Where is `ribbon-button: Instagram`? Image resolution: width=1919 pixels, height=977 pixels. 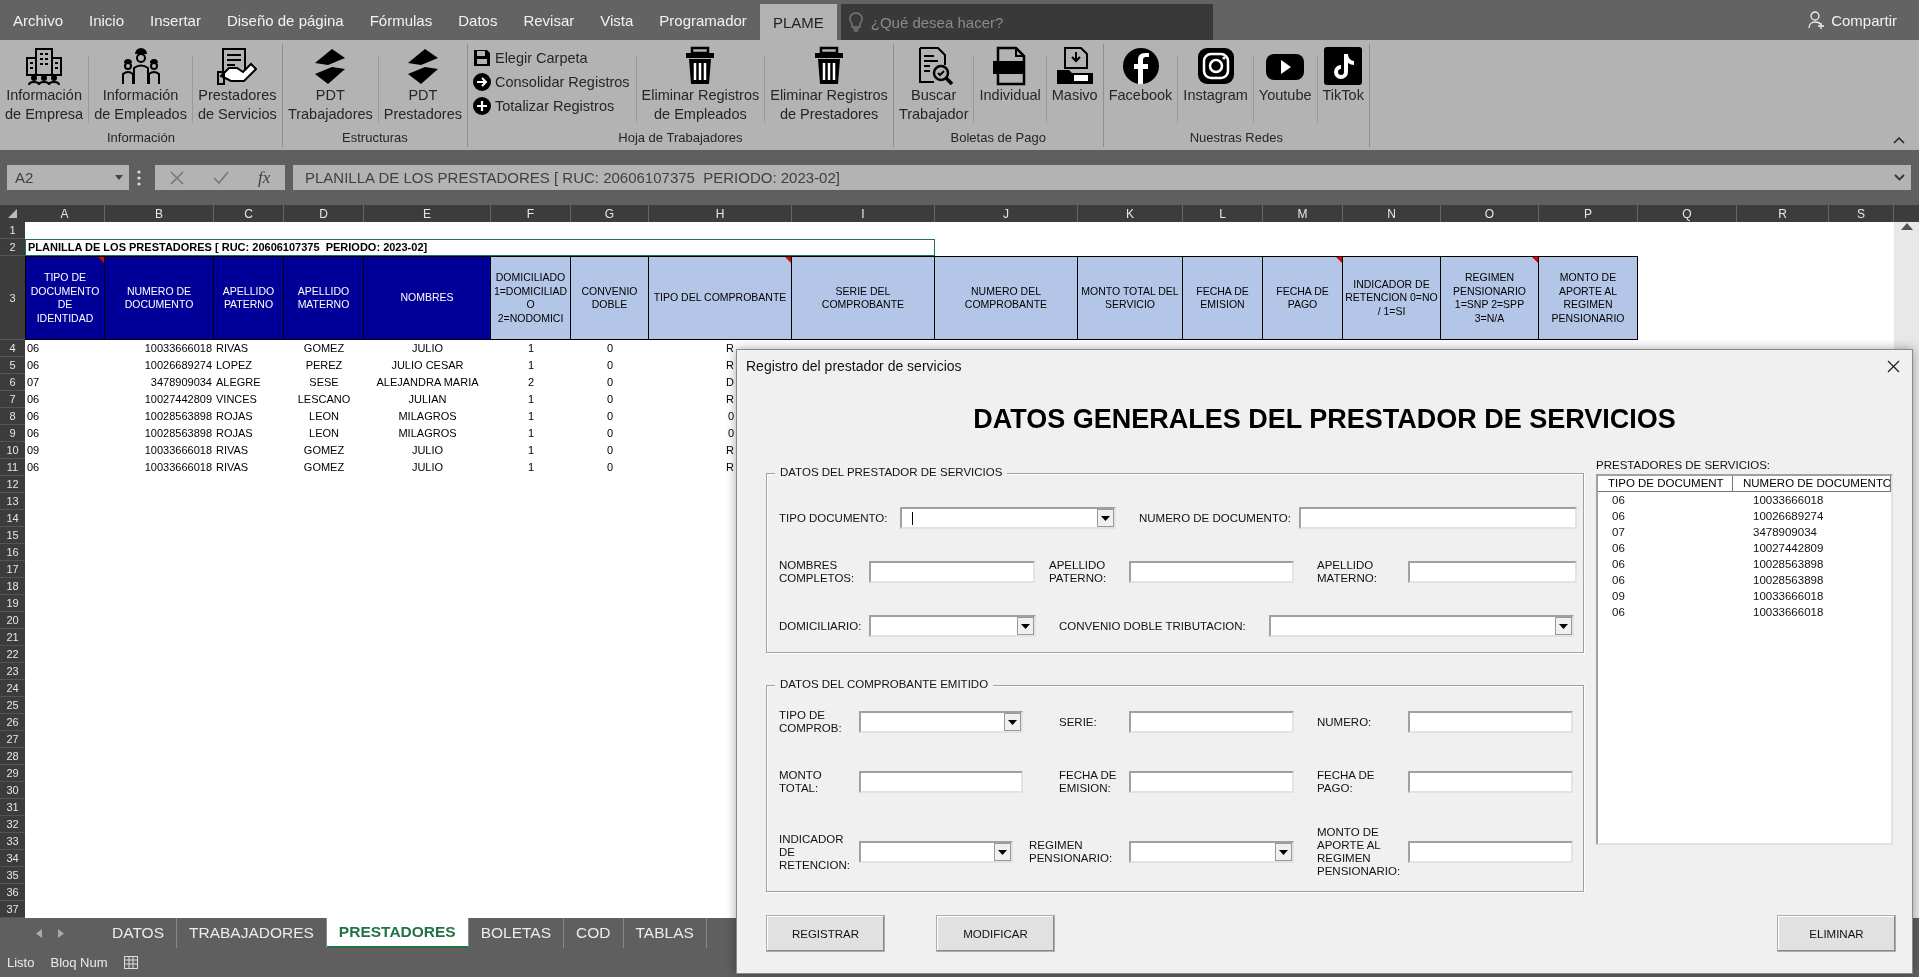
ribbon-button: Instagram is located at coordinates (1215, 74).